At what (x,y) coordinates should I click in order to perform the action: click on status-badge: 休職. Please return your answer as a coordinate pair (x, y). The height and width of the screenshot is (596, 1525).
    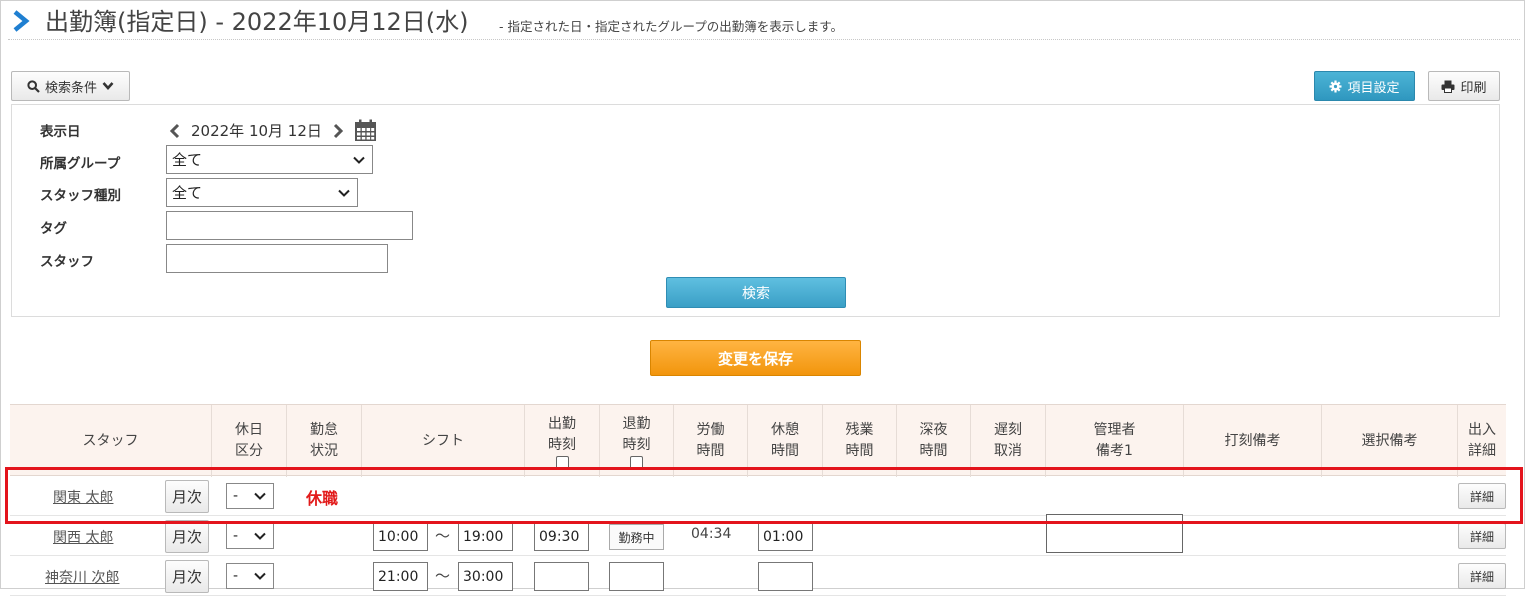
    Looking at the image, I should click on (322, 498).